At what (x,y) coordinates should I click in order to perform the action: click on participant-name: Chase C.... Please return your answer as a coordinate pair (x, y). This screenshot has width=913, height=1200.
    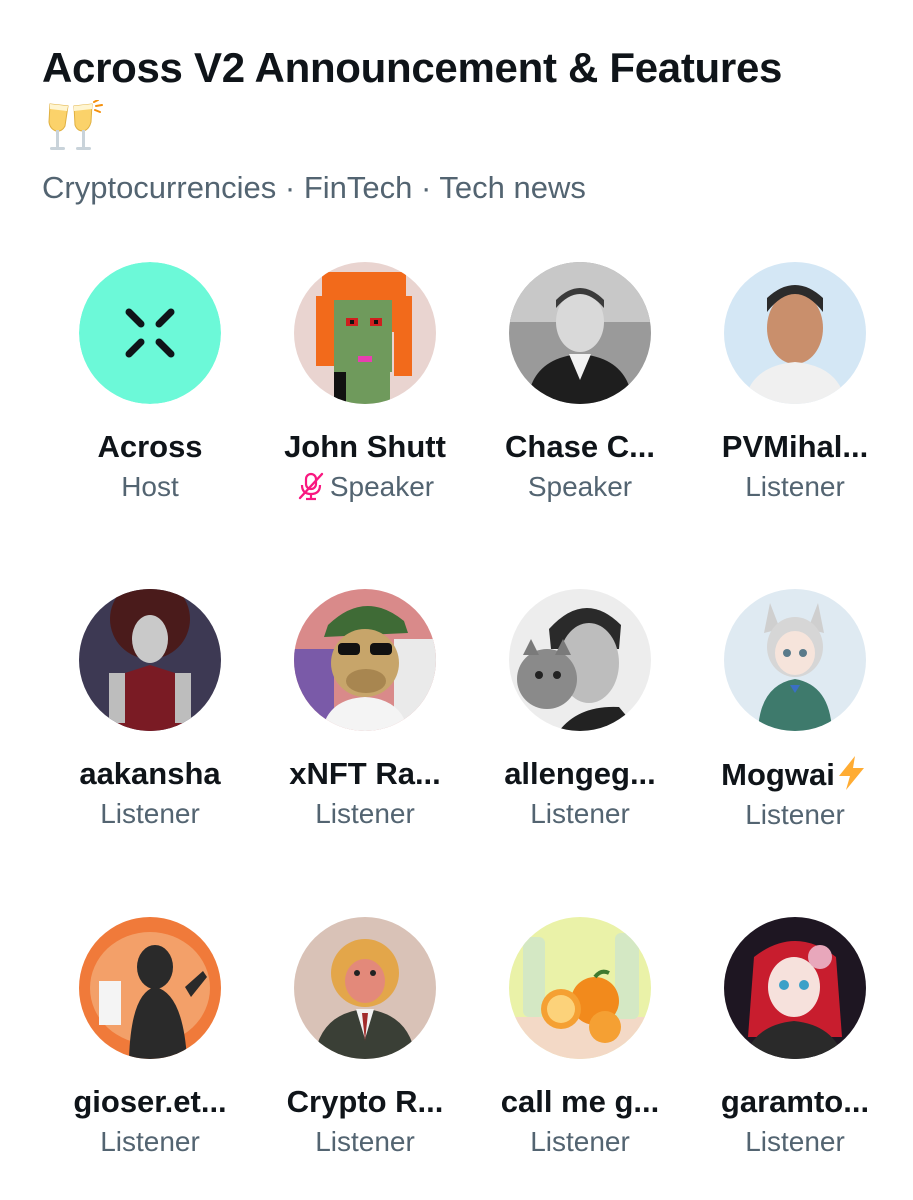
    Looking at the image, I should click on (580, 446).